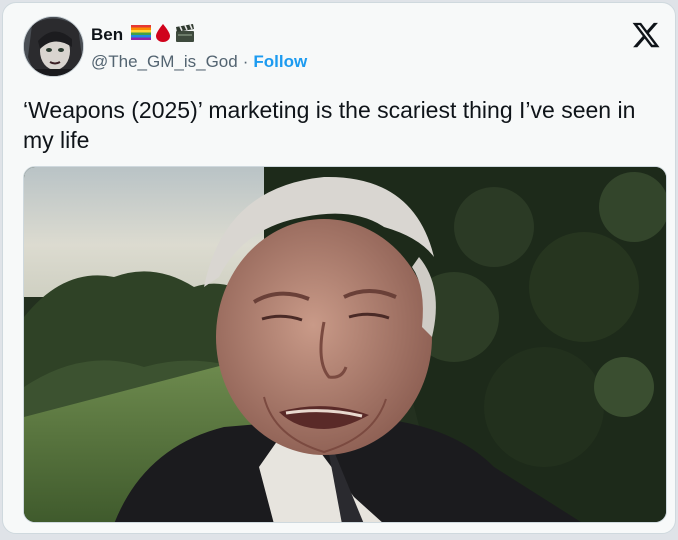 This screenshot has height=540, width=678. I want to click on avatar-image, so click(53, 46).